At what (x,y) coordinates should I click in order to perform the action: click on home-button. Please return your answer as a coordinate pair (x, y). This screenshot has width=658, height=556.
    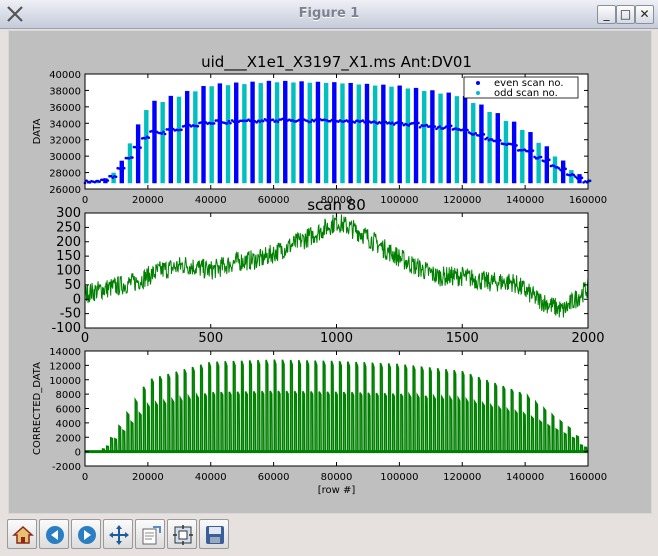
    Looking at the image, I should click on (22, 534).